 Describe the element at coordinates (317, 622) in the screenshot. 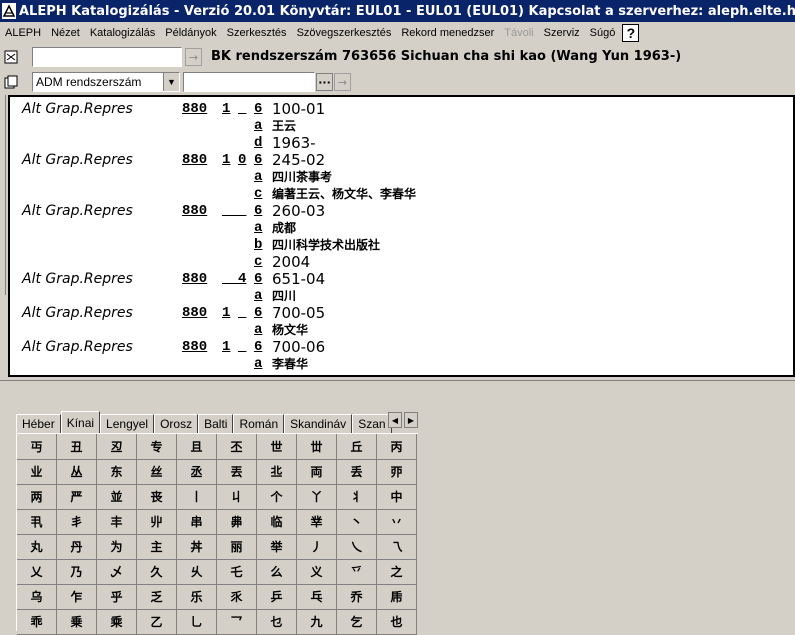

I see `char-cell: 九` at that location.